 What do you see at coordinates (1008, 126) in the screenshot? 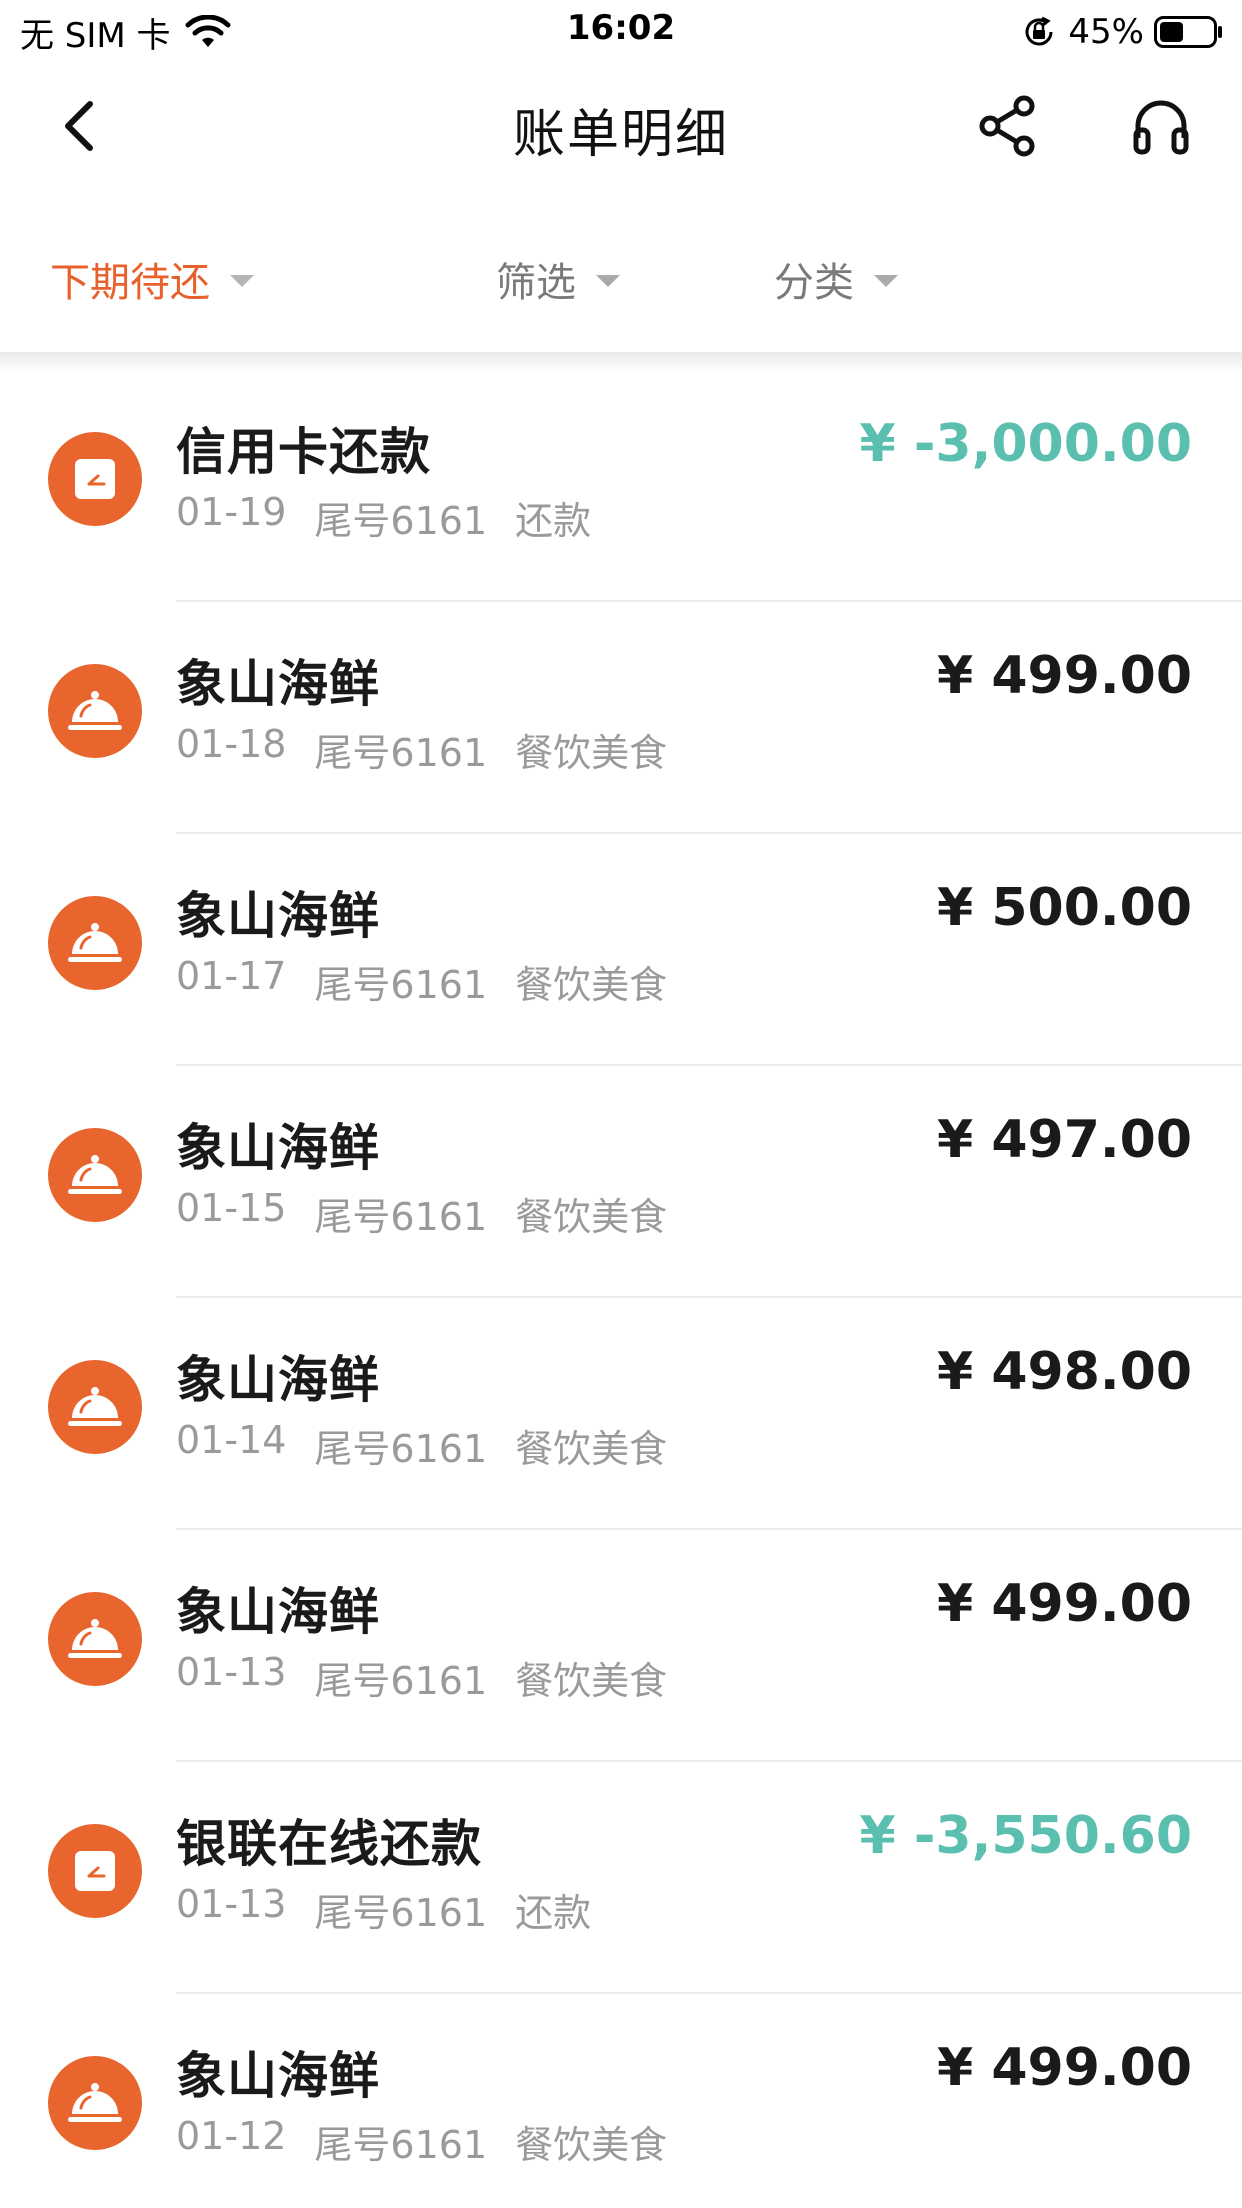
I see `share-icon` at bounding box center [1008, 126].